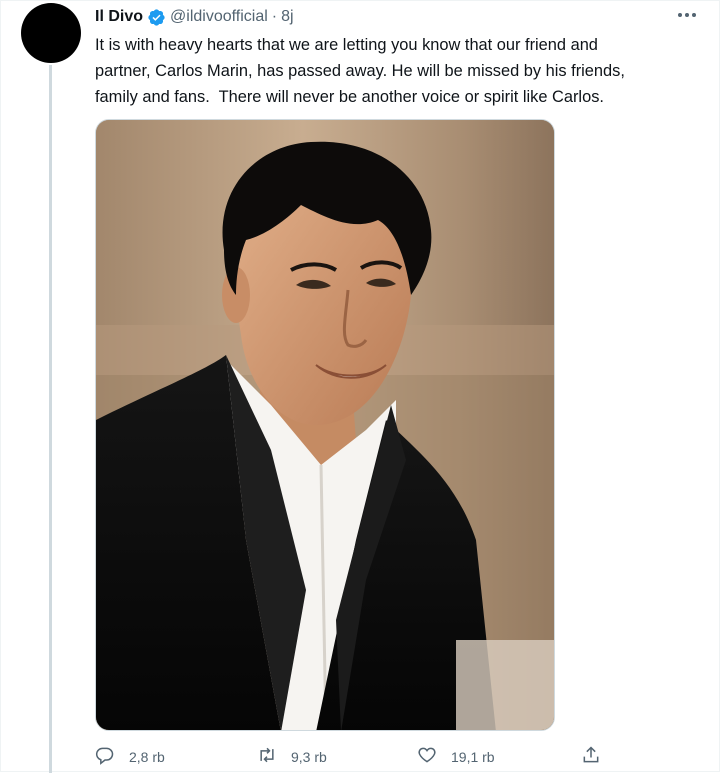  What do you see at coordinates (51, 33) in the screenshot?
I see `avatar` at bounding box center [51, 33].